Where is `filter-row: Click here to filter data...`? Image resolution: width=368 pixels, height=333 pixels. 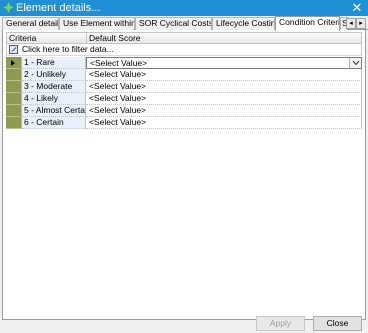
filter-row: Click here to filter data... is located at coordinates (184, 50).